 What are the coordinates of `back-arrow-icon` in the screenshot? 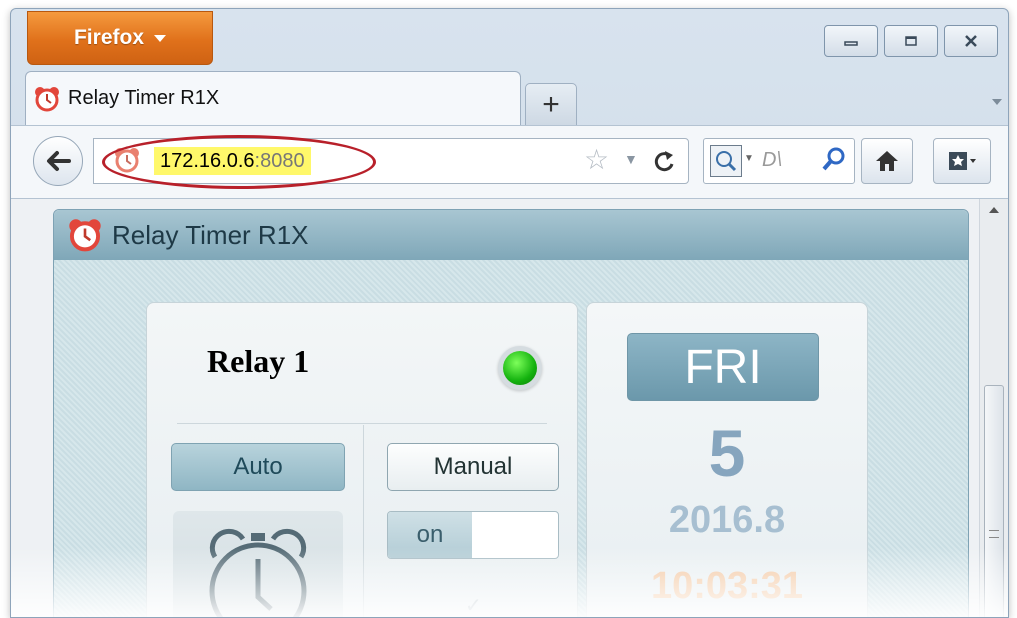 It's located at (59, 161).